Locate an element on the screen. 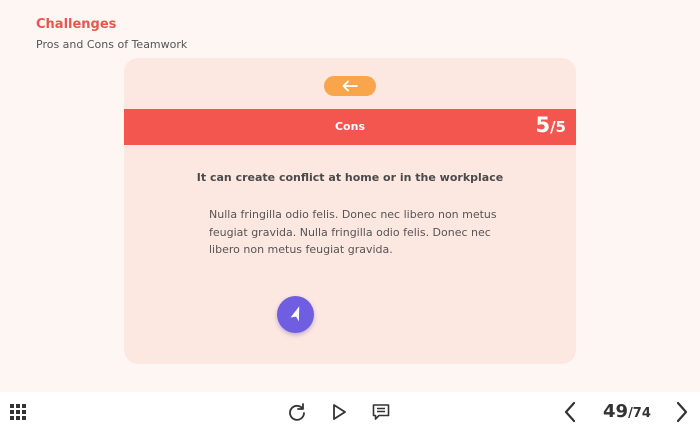 The width and height of the screenshot is (700, 430). navigation-button is located at coordinates (295, 314).